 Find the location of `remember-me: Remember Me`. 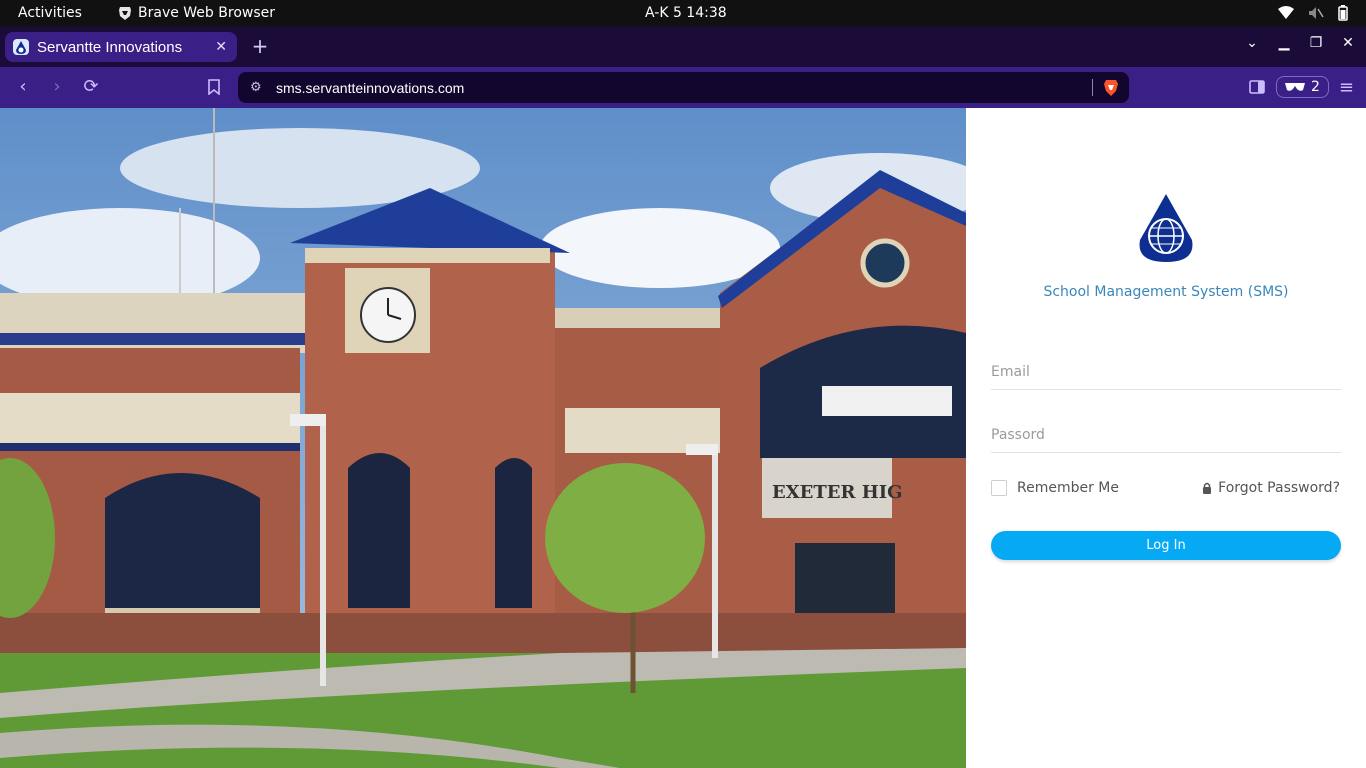

remember-me: Remember Me is located at coordinates (1055, 488).